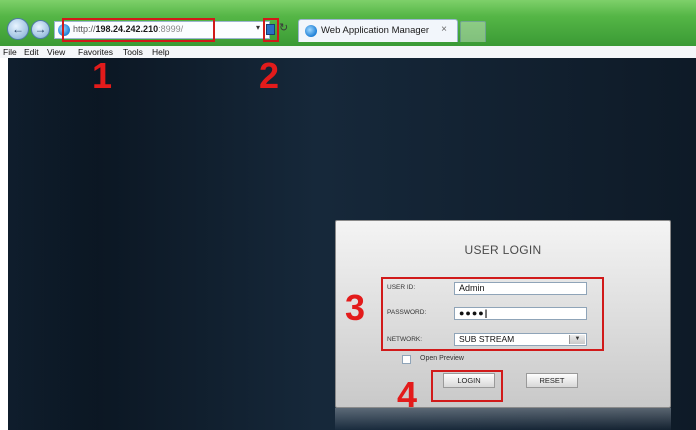  I want to click on login-title: USER LOGIN, so click(503, 250).